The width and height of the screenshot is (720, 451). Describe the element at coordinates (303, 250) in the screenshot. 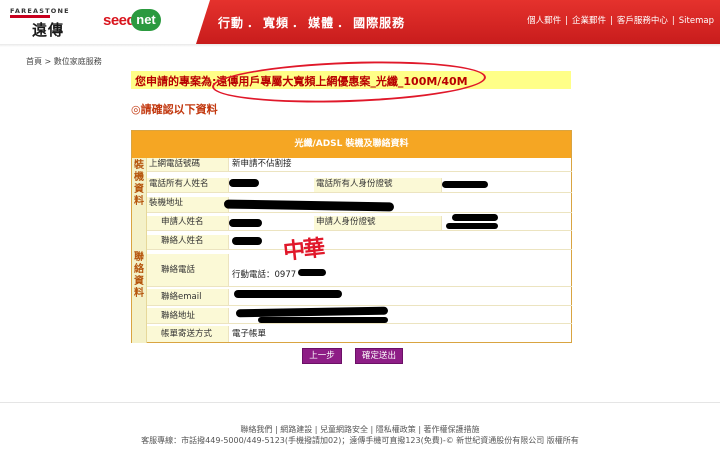

I see `handwritten-annotation: 中華` at that location.